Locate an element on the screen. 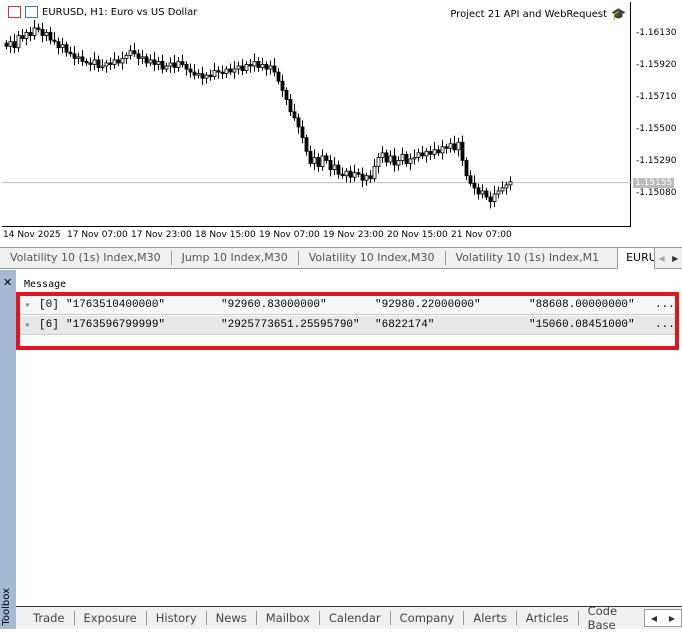 The image size is (682, 632). close-icon: ✕ is located at coordinates (7, 282).